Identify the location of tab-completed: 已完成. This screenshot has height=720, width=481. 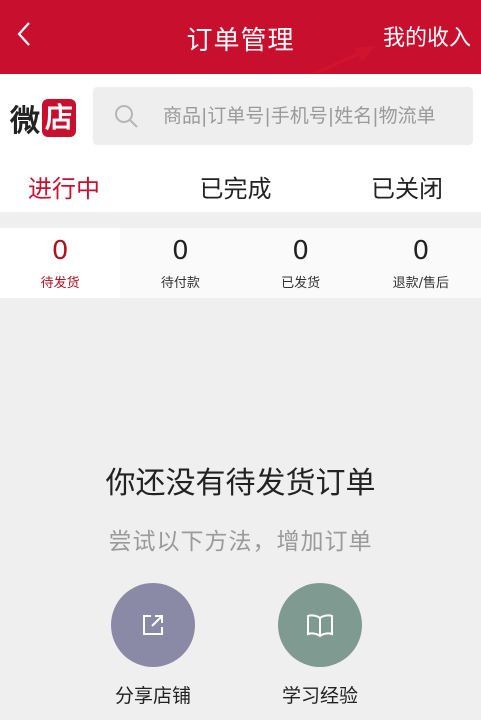
(235, 186).